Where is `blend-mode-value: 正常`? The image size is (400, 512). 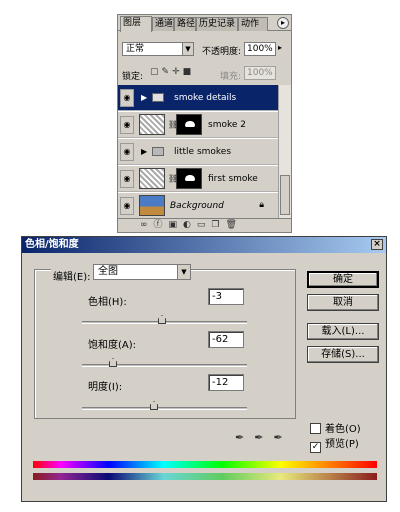 blend-mode-value: 正常 is located at coordinates (135, 49).